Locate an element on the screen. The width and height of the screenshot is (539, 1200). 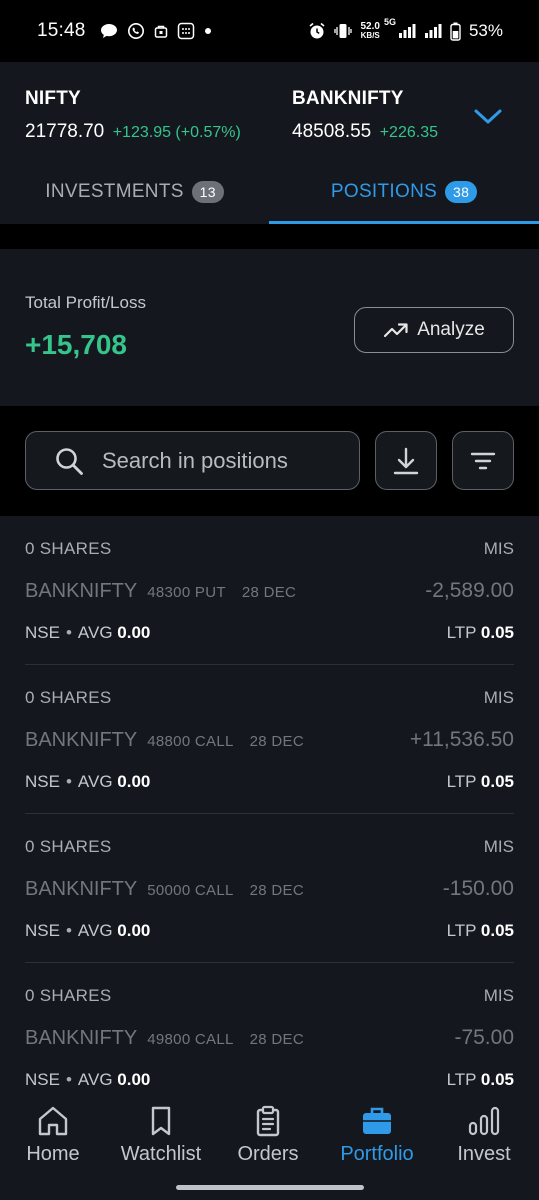
nav-label: Invest is located at coordinates (484, 1154).